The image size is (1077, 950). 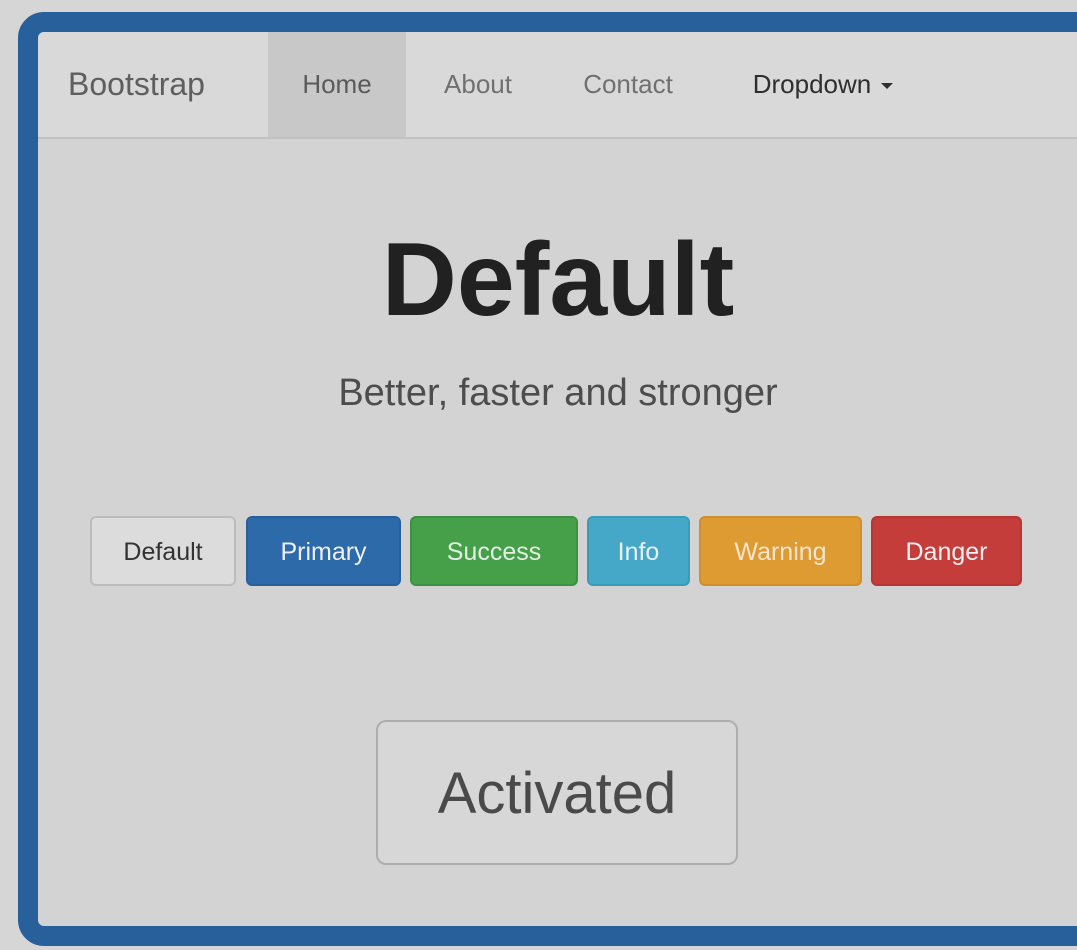 What do you see at coordinates (628, 84) in the screenshot?
I see `nav-item-contact: Contact` at bounding box center [628, 84].